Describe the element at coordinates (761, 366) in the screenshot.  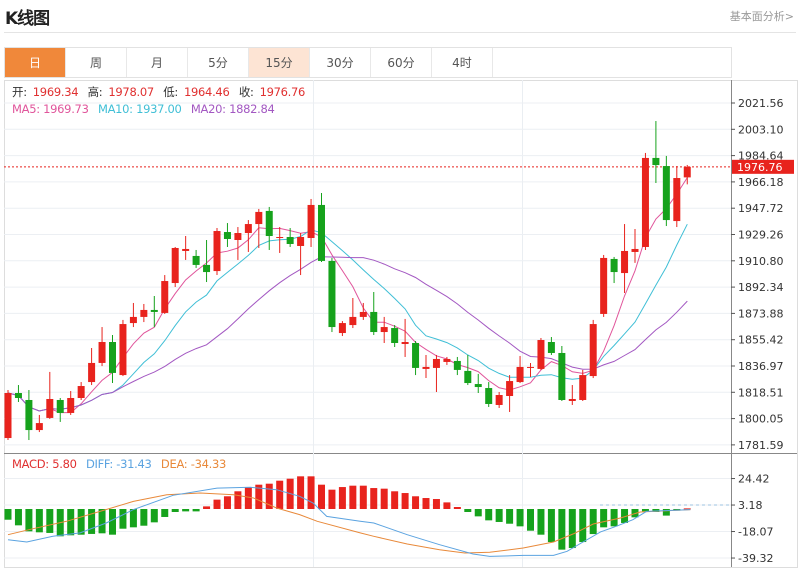
I see `price-tick-label: 1836.97` at that location.